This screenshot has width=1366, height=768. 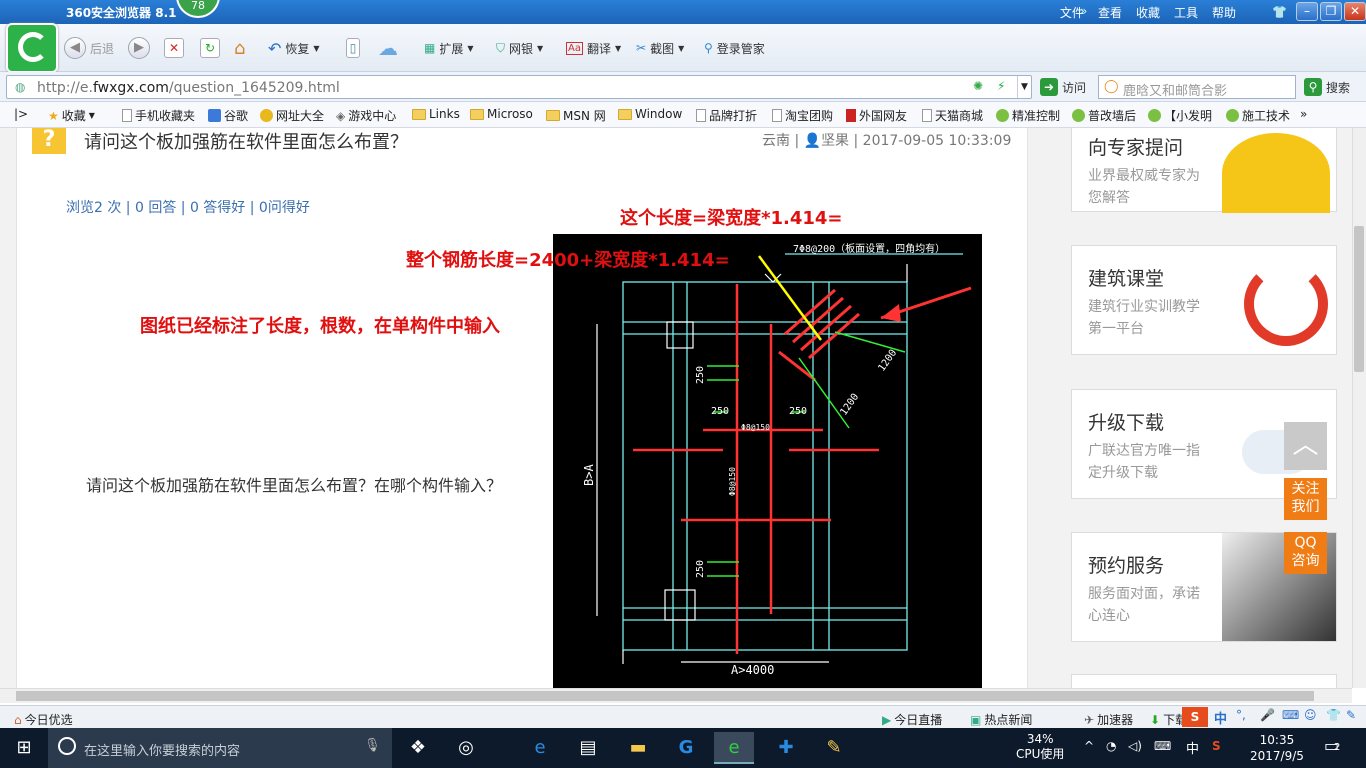 I want to click on url-text: http://e.fwxgx.com/question_1645209.html, so click(x=188, y=88).